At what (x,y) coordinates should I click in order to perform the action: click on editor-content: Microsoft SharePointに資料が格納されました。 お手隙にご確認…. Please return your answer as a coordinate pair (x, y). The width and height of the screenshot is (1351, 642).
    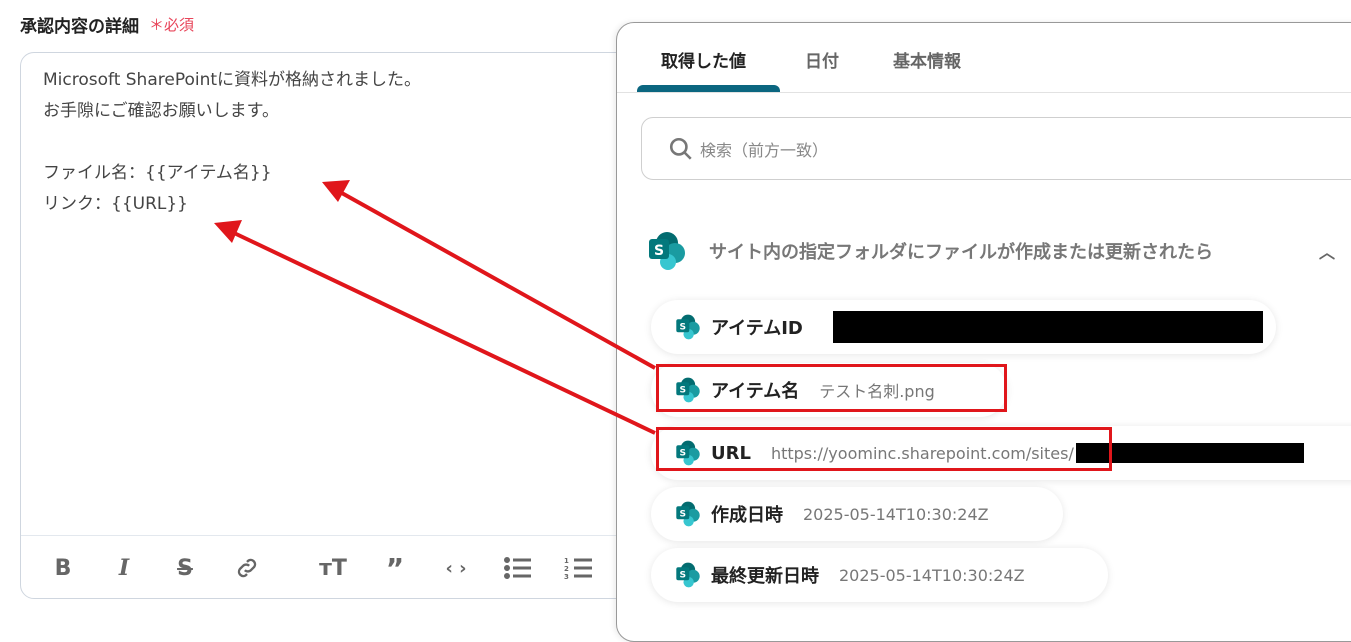
    Looking at the image, I should click on (232, 142).